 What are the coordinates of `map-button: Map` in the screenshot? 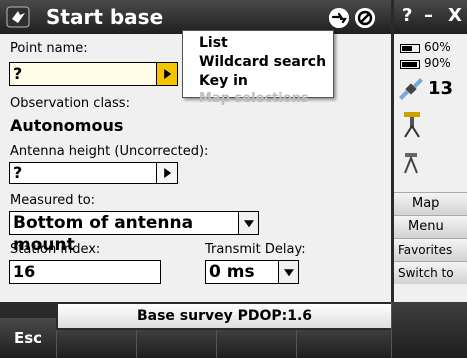 It's located at (430, 203).